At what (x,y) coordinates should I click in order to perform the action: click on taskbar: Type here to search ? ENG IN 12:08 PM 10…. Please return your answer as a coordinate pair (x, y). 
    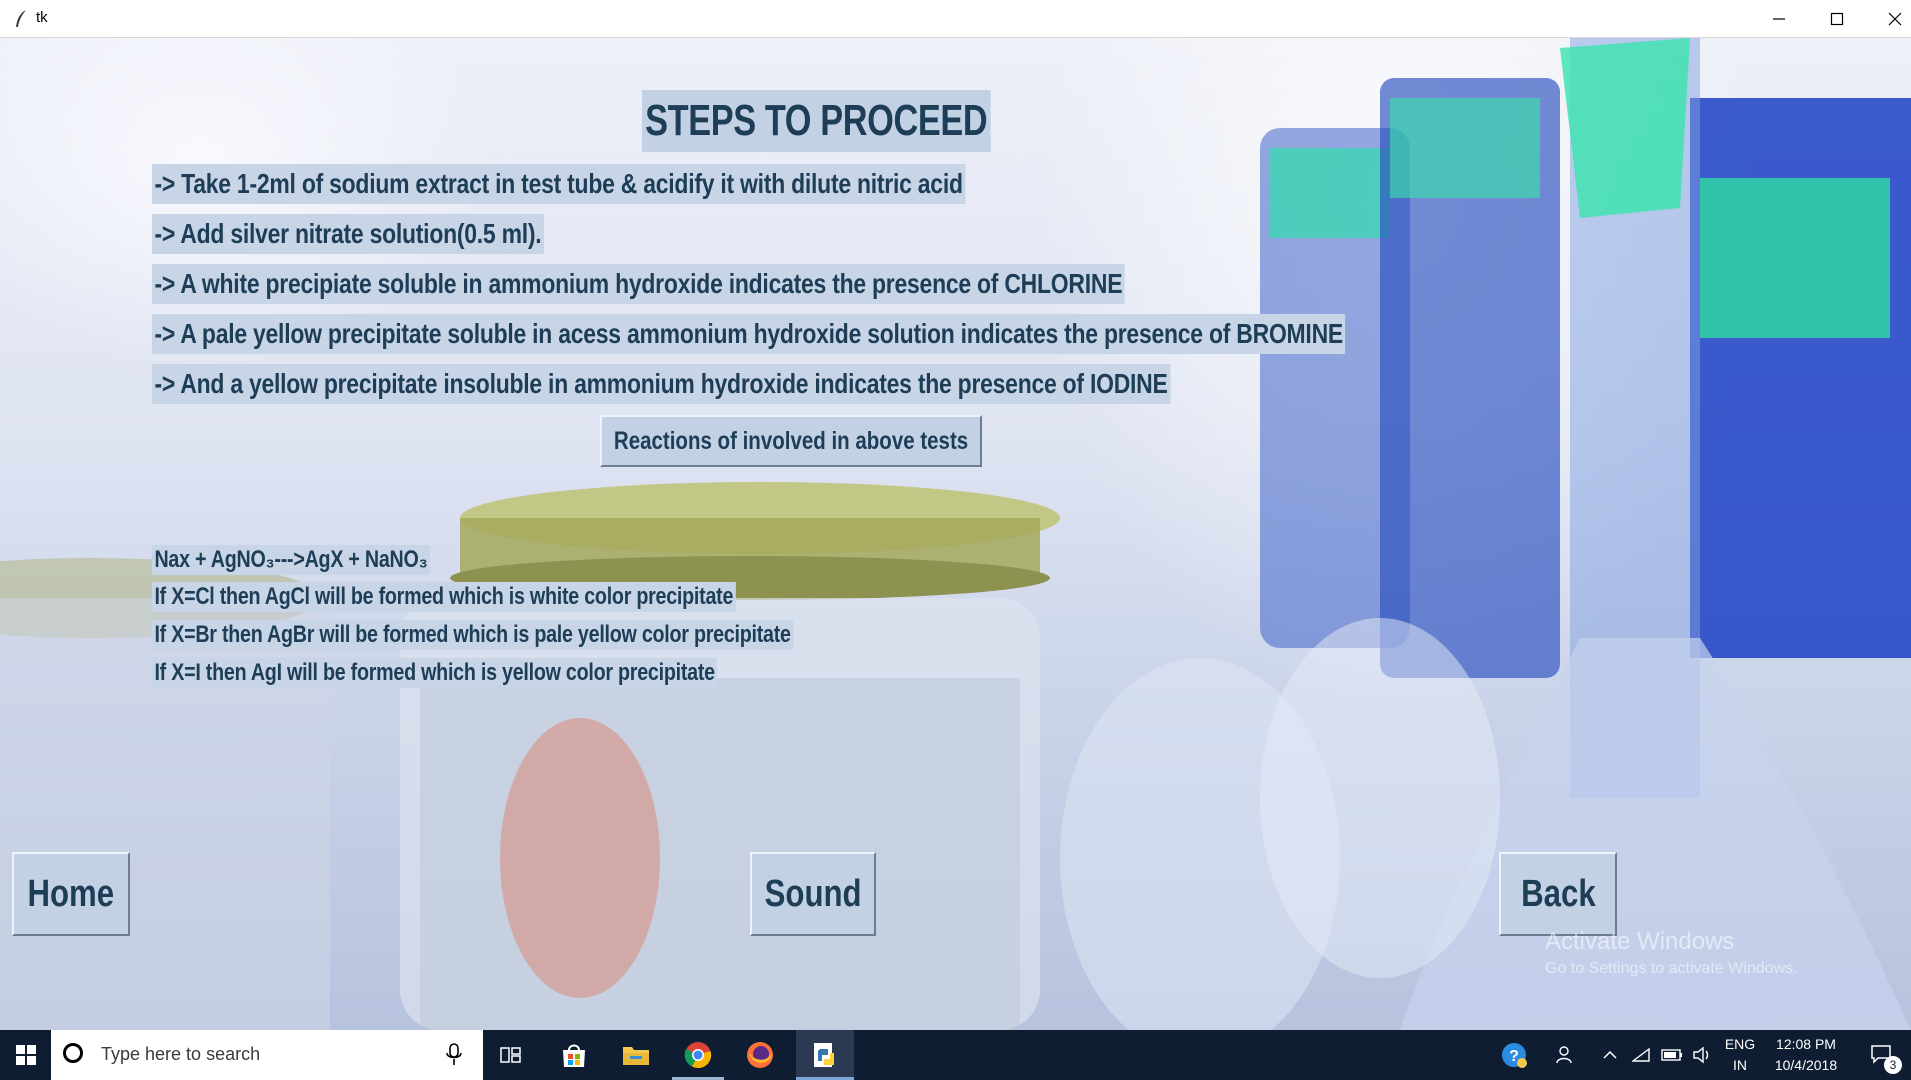
    Looking at the image, I should click on (955, 1055).